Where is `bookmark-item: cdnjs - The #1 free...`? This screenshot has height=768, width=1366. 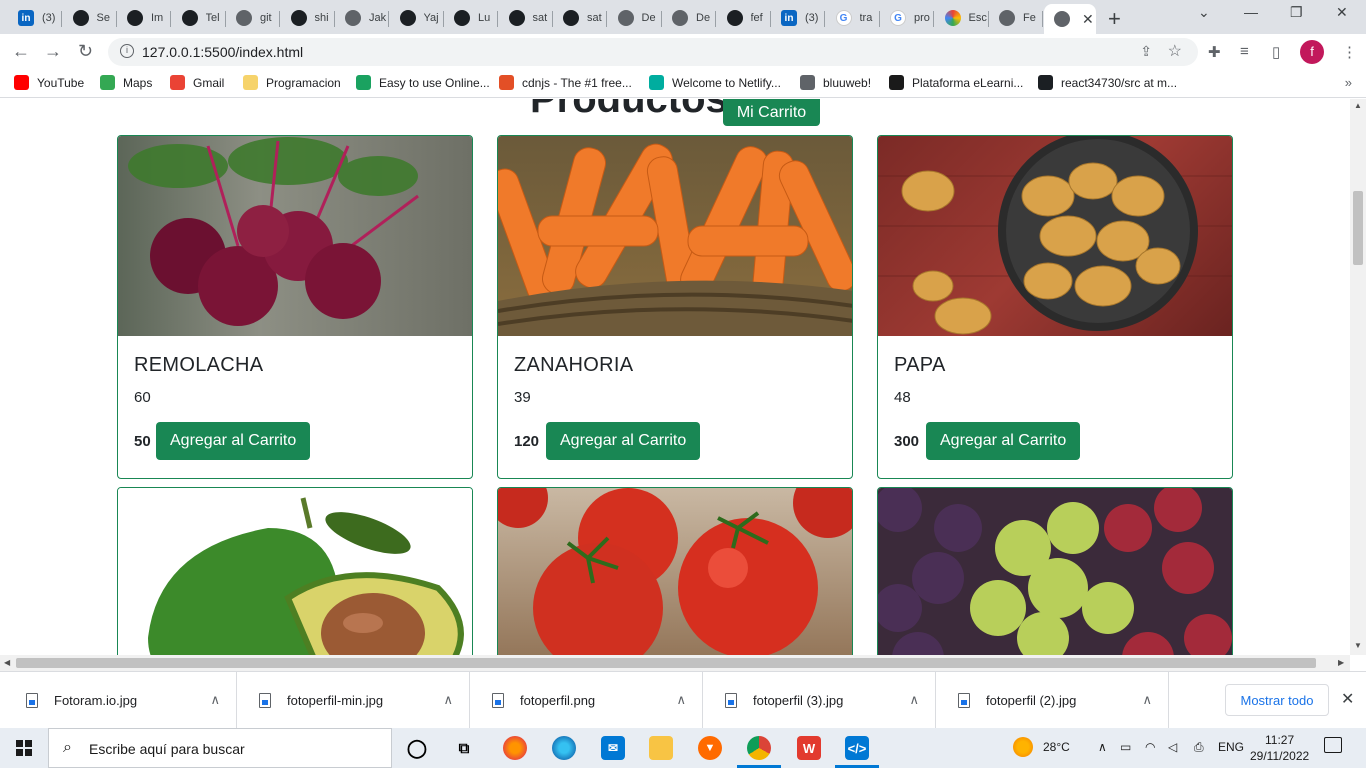 bookmark-item: cdnjs - The #1 free... is located at coordinates (565, 82).